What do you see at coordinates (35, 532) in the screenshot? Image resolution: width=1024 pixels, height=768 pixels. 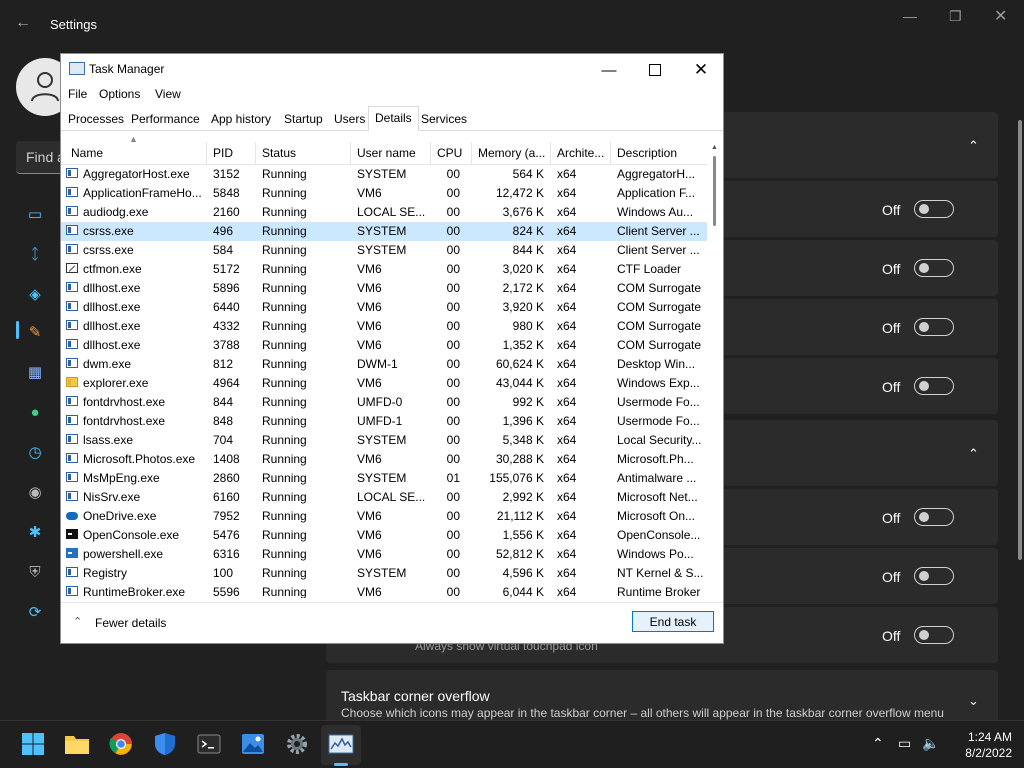 I see `accessibility-nav-icon: ✱` at bounding box center [35, 532].